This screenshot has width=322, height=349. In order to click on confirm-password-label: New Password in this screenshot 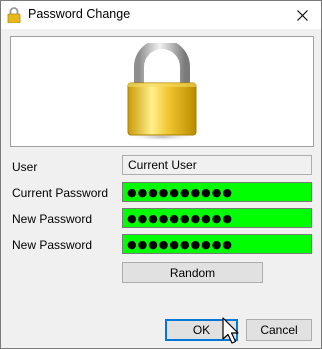, I will do `click(52, 245)`.